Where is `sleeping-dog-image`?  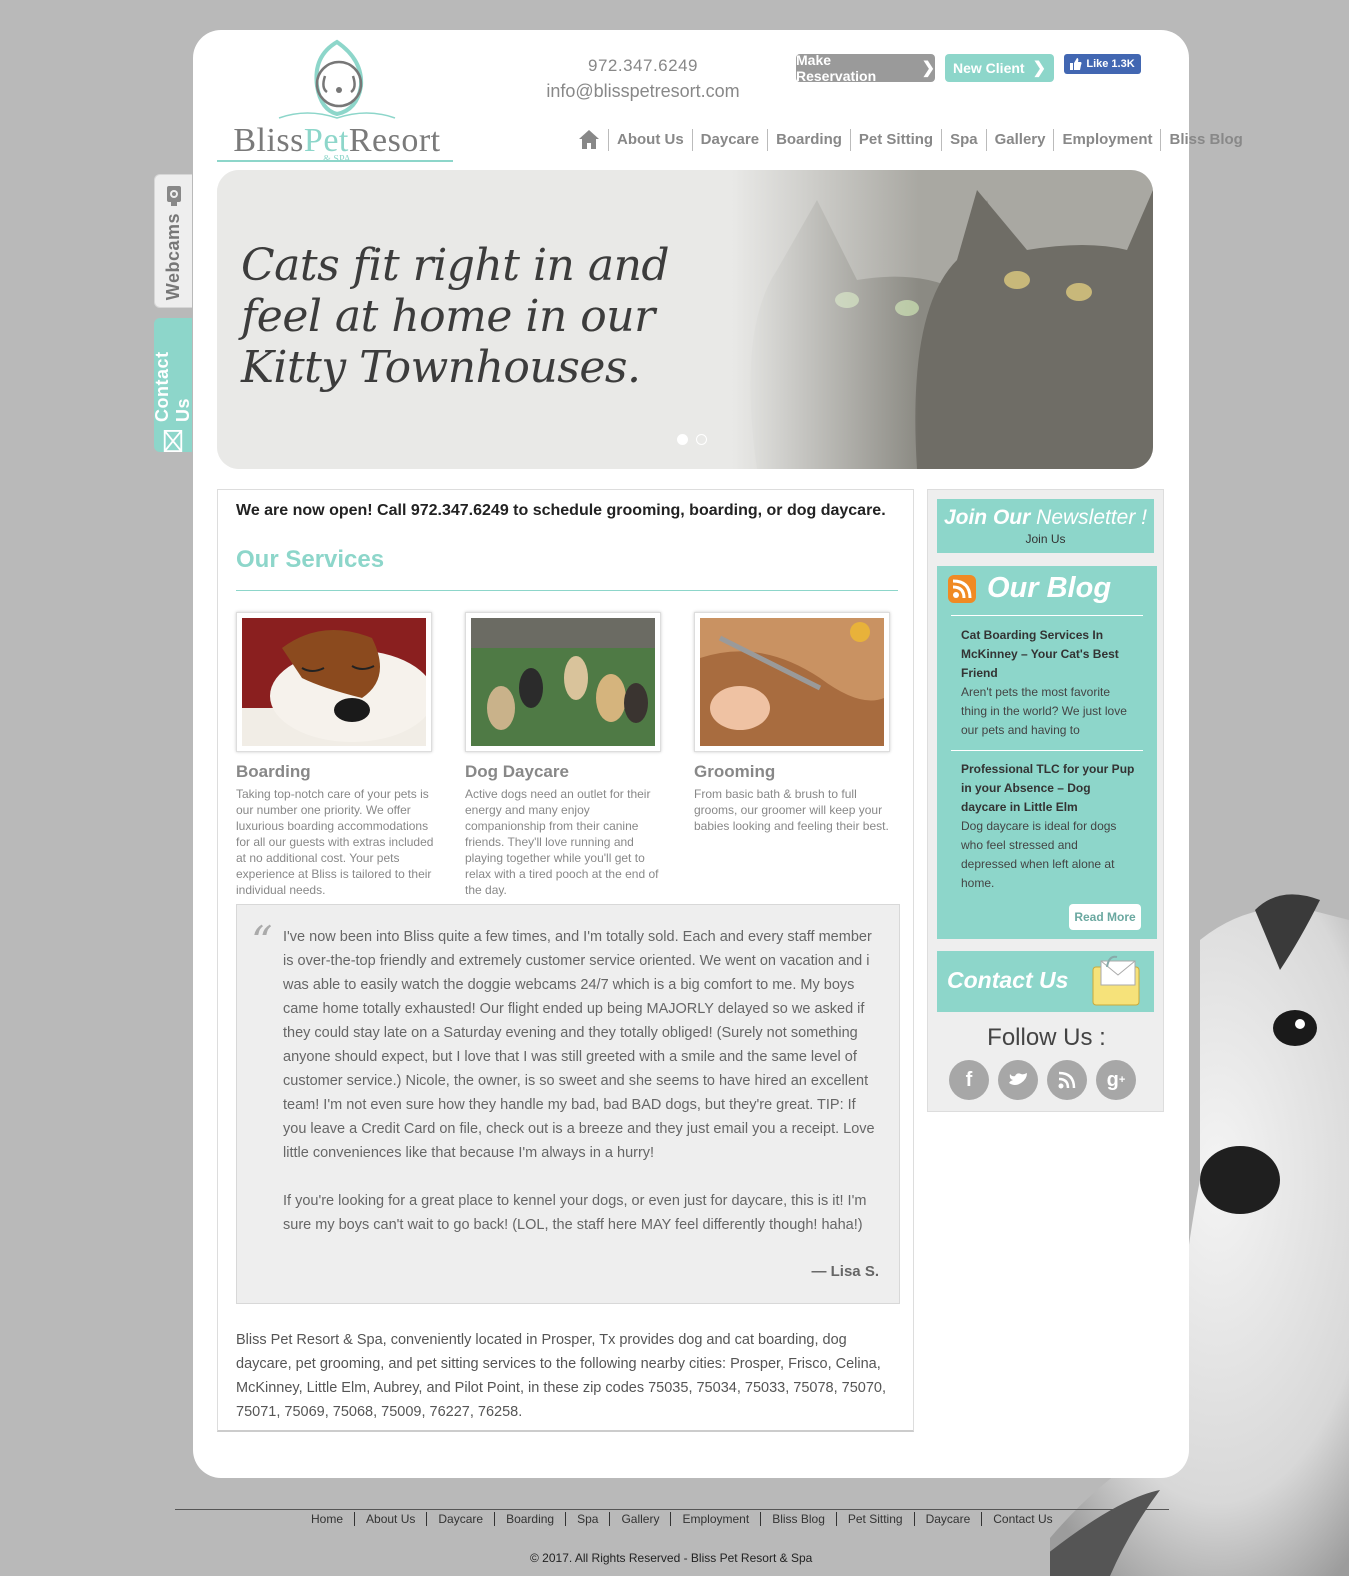 sleeping-dog-image is located at coordinates (334, 682).